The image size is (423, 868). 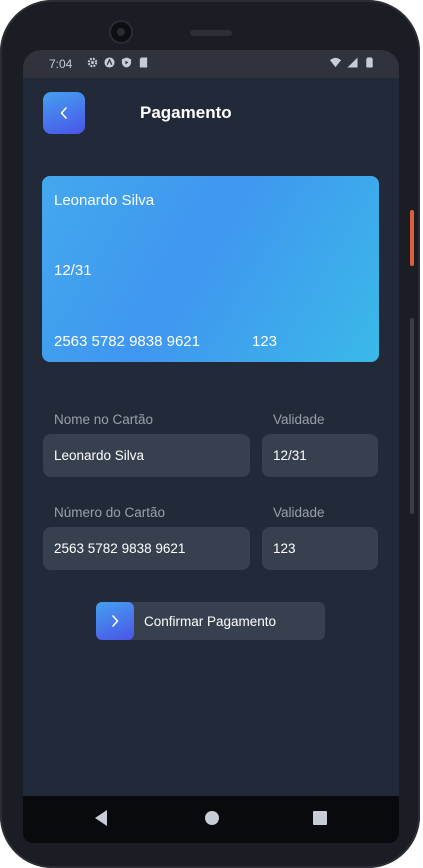 I want to click on cvv-label: Validade, so click(x=299, y=512).